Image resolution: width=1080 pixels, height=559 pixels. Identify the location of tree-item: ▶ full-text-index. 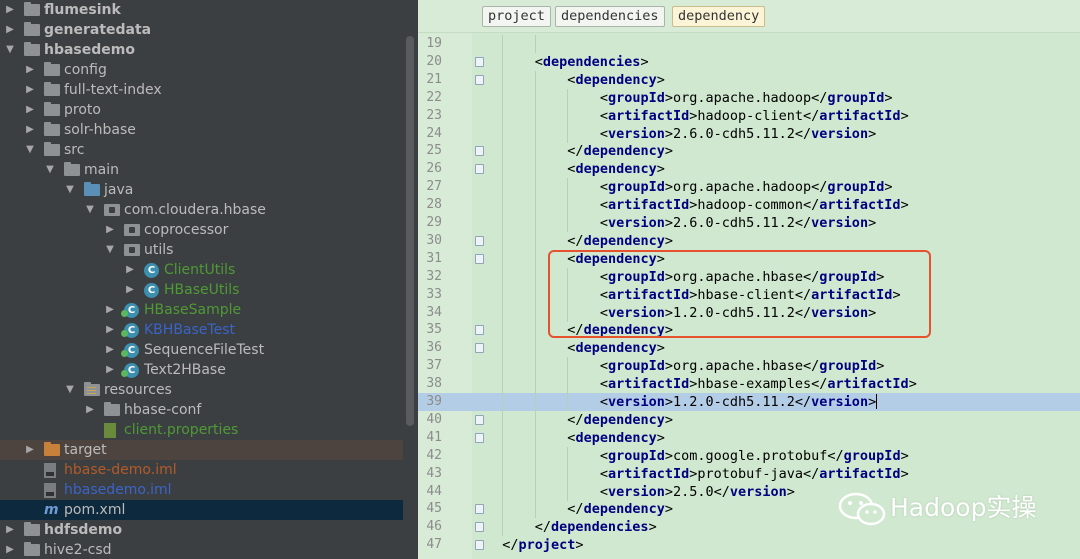
(201, 90).